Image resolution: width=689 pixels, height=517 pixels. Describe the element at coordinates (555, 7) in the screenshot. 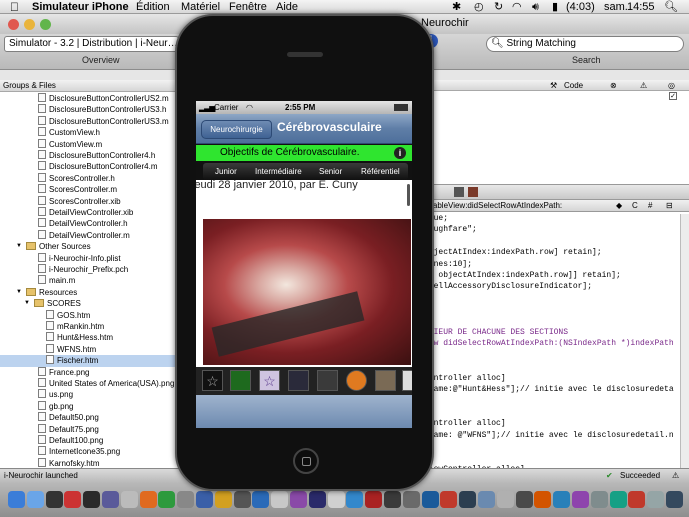

I see `battery-icon: ▮` at that location.